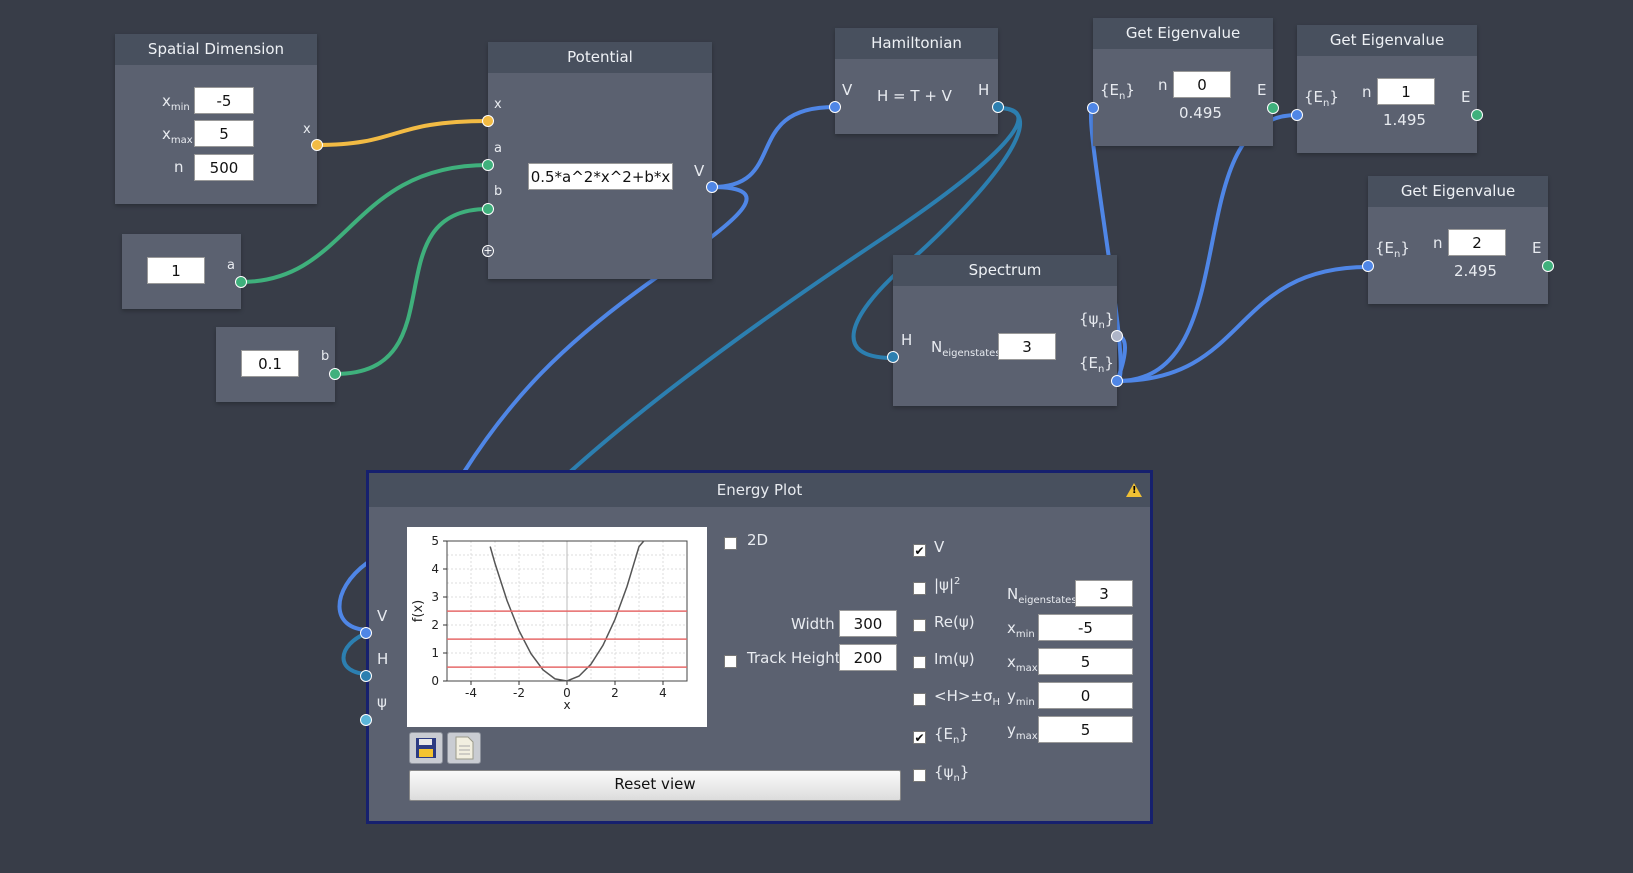  What do you see at coordinates (919, 662) in the screenshot?
I see `checkbox-im-psi` at bounding box center [919, 662].